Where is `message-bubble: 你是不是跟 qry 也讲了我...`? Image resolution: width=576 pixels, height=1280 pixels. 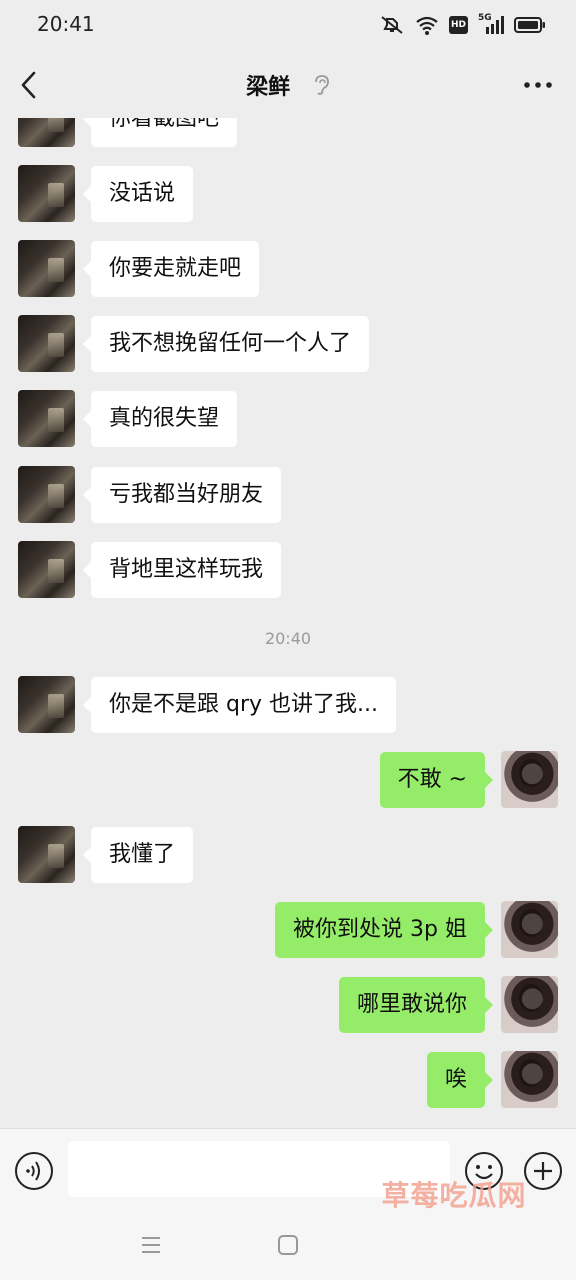
message-bubble: 你是不是跟 qry 也讲了我... is located at coordinates (239, 705).